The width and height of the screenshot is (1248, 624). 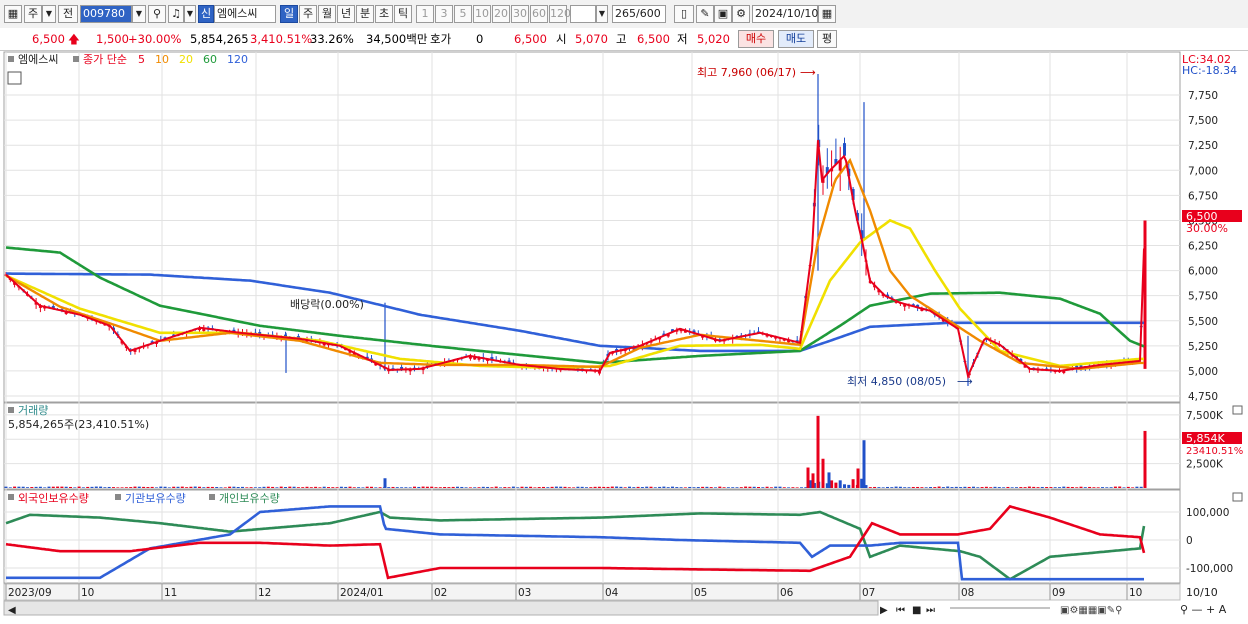 What do you see at coordinates (827, 39) in the screenshot?
I see `eval-button: 평` at bounding box center [827, 39].